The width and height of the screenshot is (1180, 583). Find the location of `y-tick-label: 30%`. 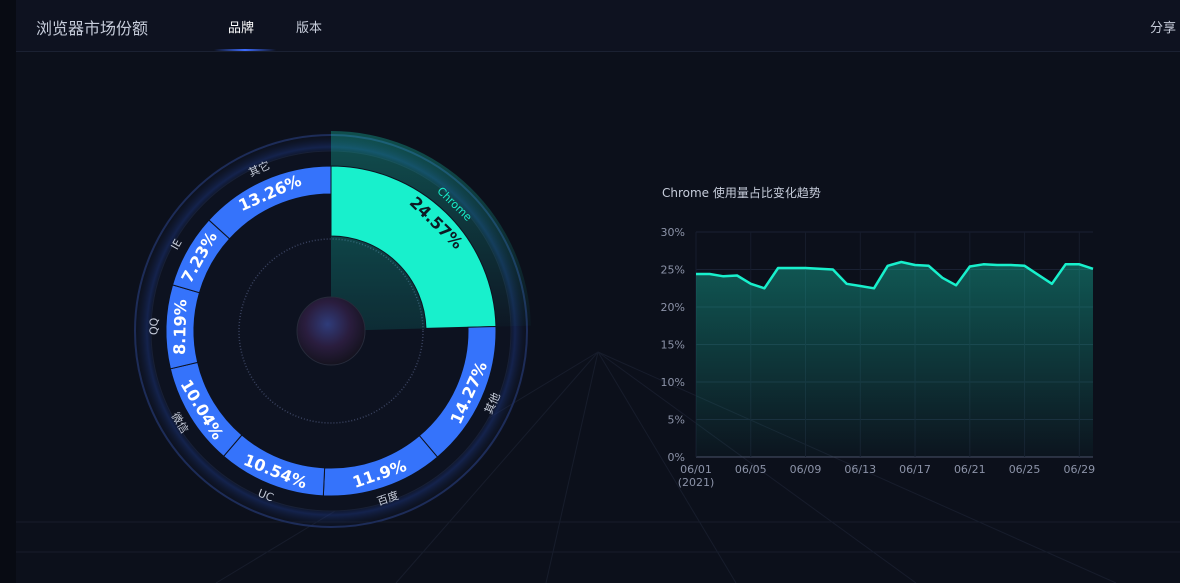

y-tick-label: 30% is located at coordinates (673, 232).